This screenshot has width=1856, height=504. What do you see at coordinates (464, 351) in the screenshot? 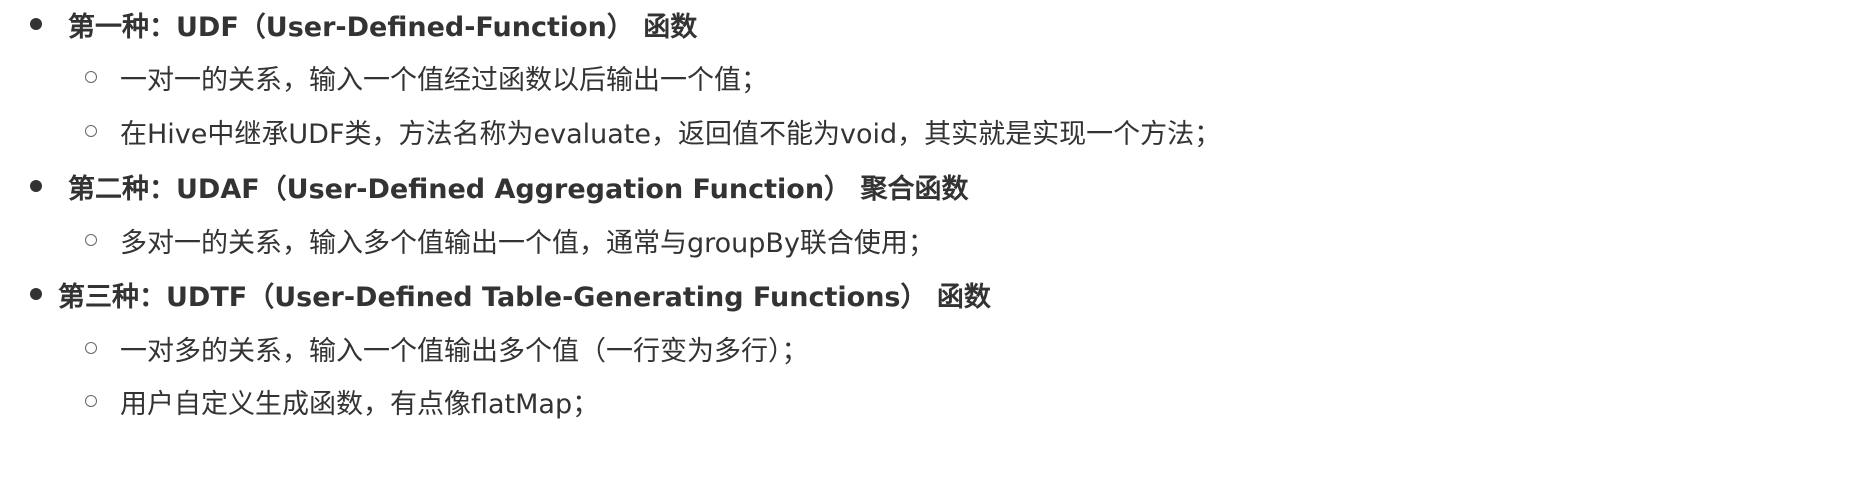
I see `sub-list-item-label: 一对多的关系，输入一个值输出多个值（一行变为多行）；` at bounding box center [464, 351].